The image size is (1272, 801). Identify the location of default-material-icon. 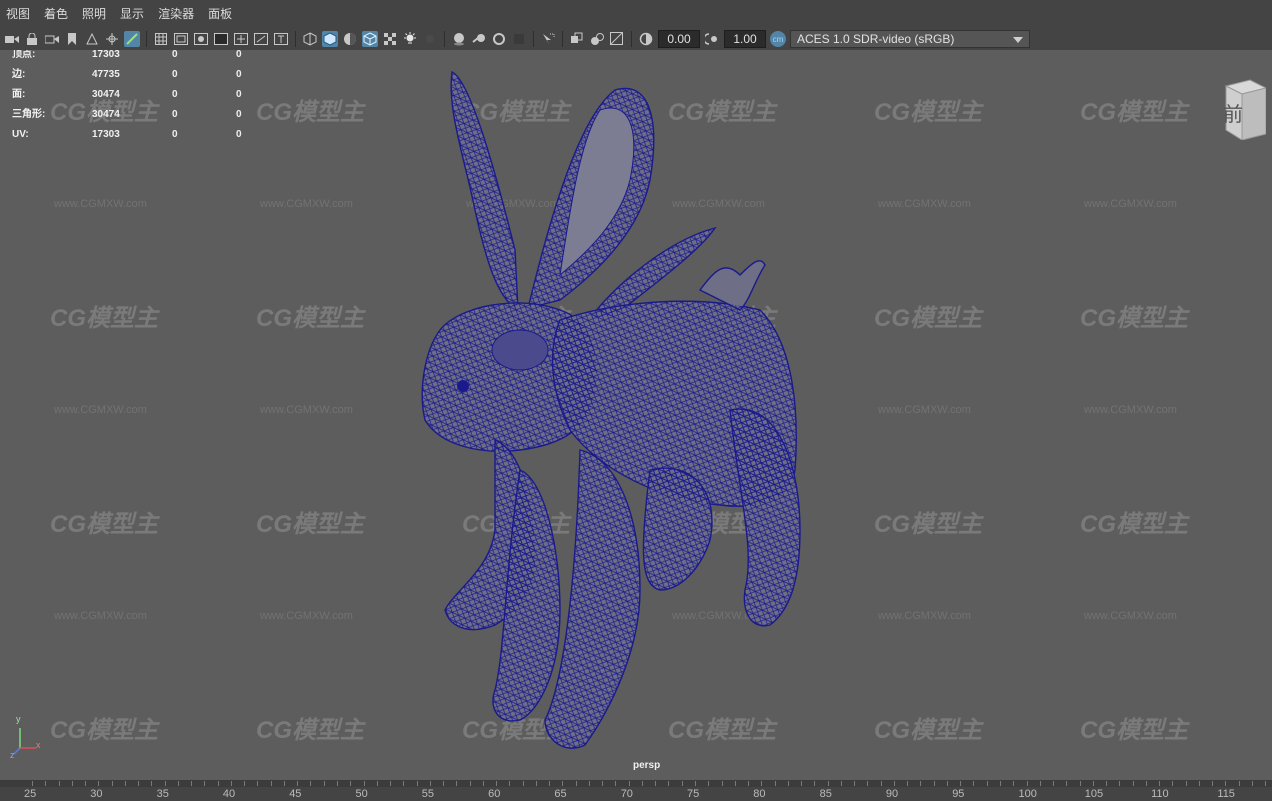
(350, 39).